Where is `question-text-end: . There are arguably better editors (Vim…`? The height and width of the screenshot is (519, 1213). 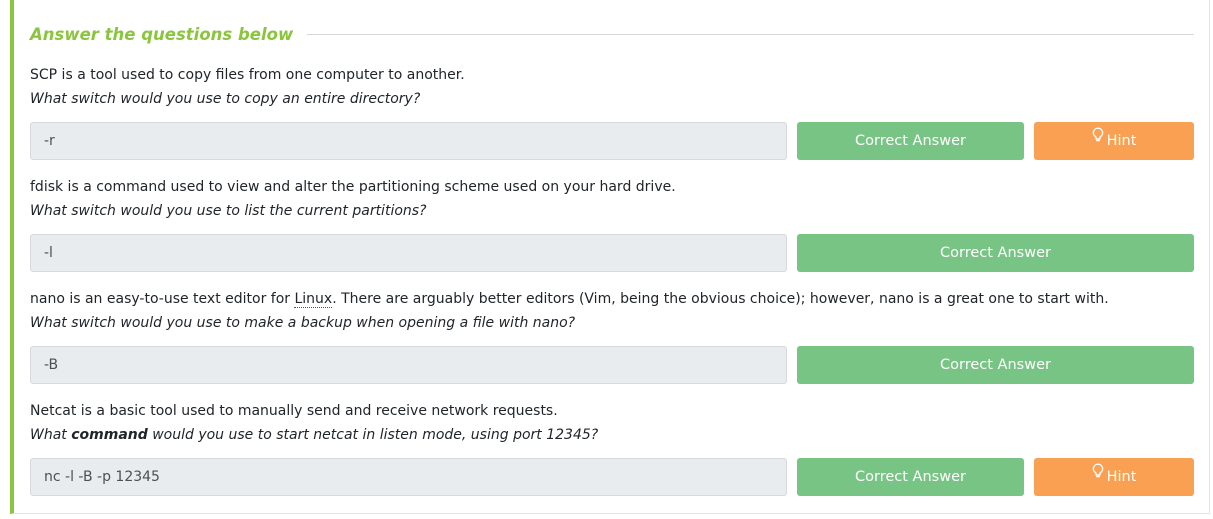
question-text-end: . There are arguably better editors (Vim… is located at coordinates (720, 299).